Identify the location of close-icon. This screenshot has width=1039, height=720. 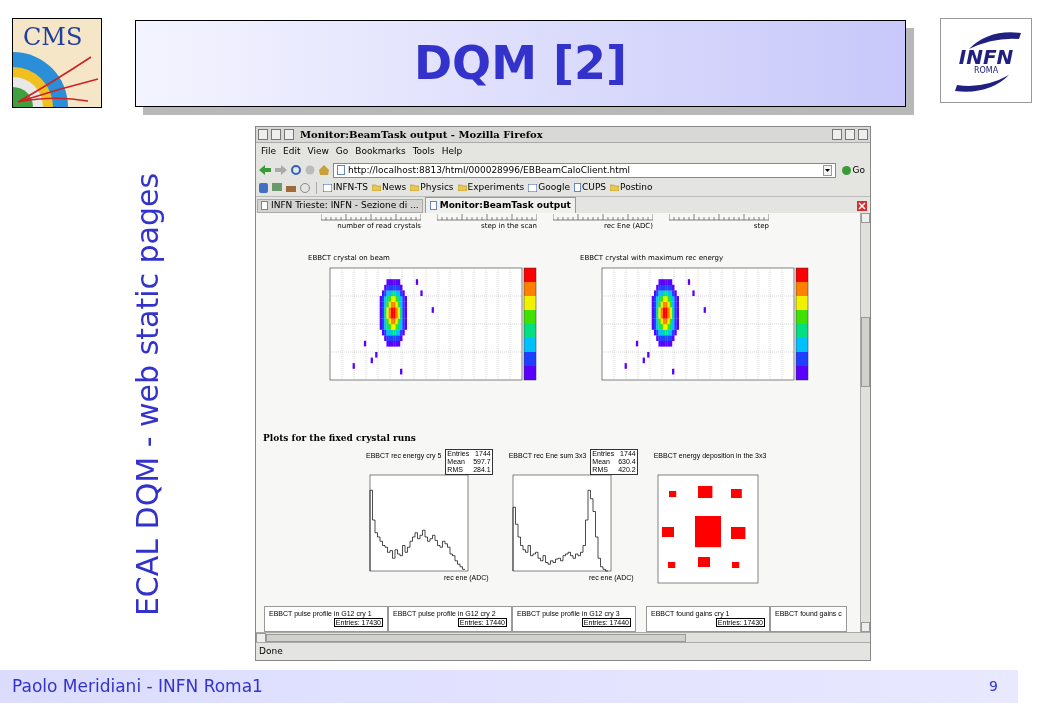
(862, 205).